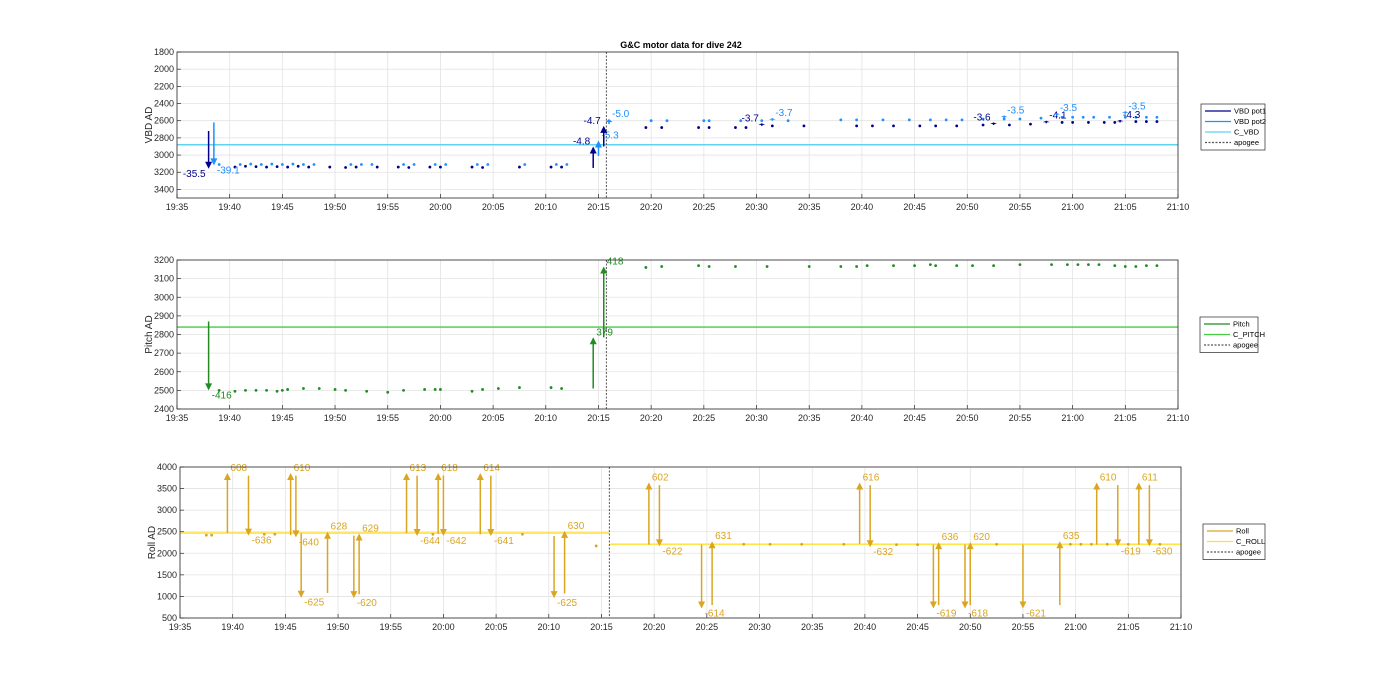 This screenshot has width=1400, height=693. What do you see at coordinates (164, 390) in the screenshot?
I see `y-tick-label: 2500` at bounding box center [164, 390].